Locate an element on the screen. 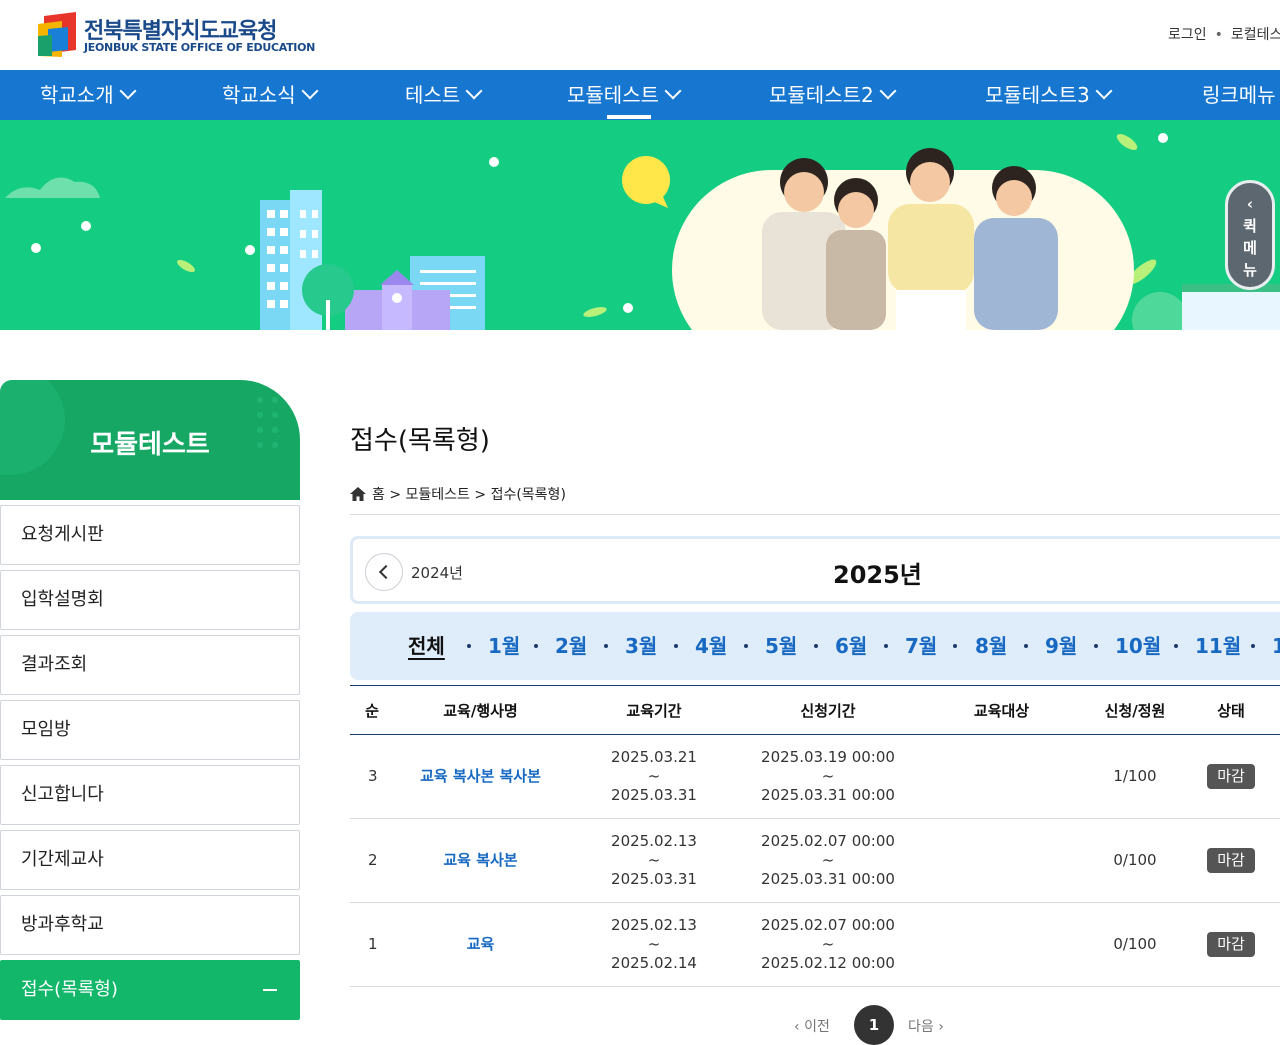  breadcrumb-module-test: 모듈테스트 is located at coordinates (438, 495).